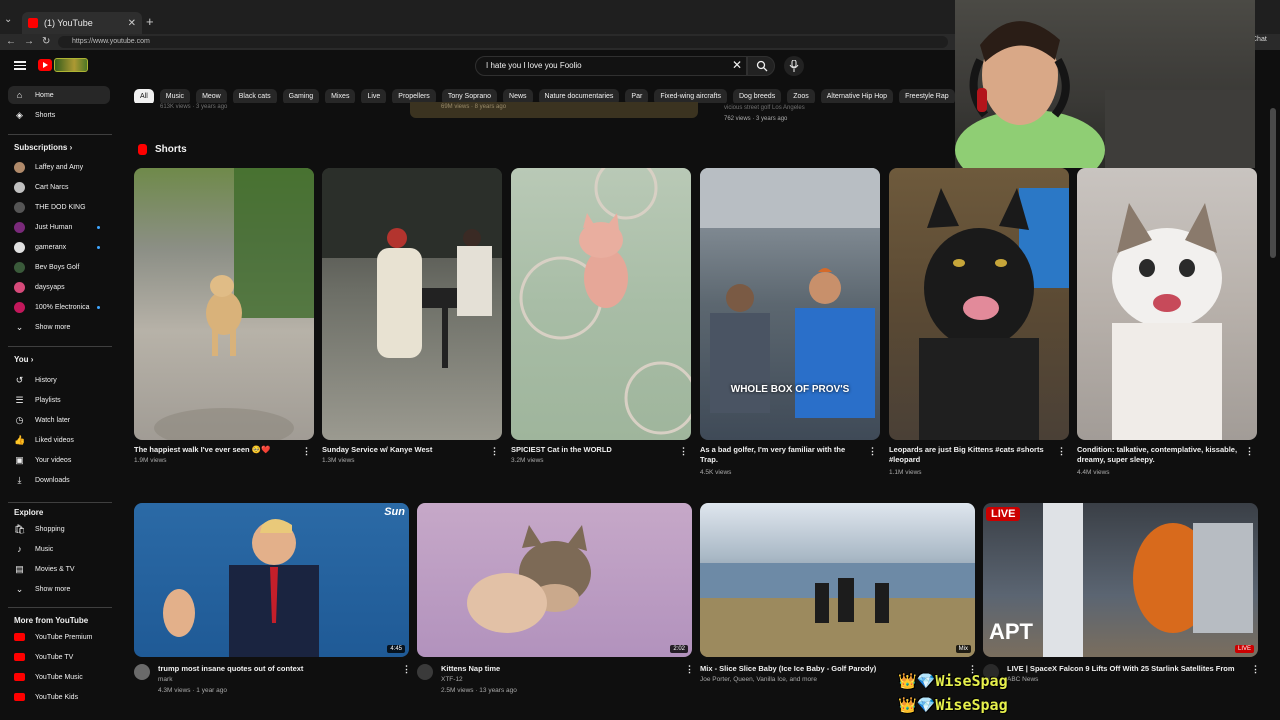 Image resolution: width=1280 pixels, height=720 pixels. Describe the element at coordinates (144, 96) in the screenshot. I see `chip-all: All` at that location.